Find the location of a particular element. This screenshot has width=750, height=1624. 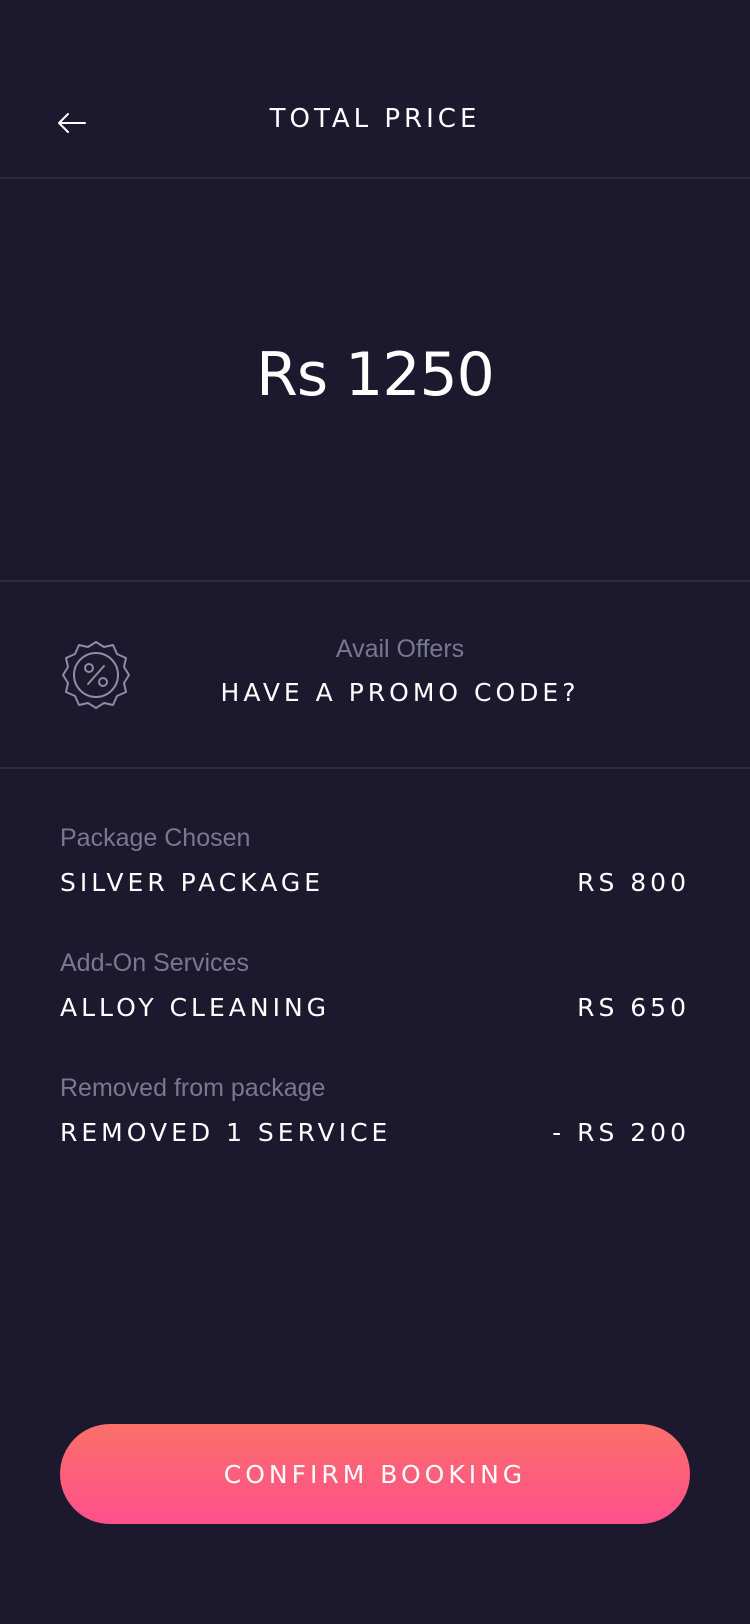

confirm-booking-button: CONFIRM BOOKING is located at coordinates (375, 1474).